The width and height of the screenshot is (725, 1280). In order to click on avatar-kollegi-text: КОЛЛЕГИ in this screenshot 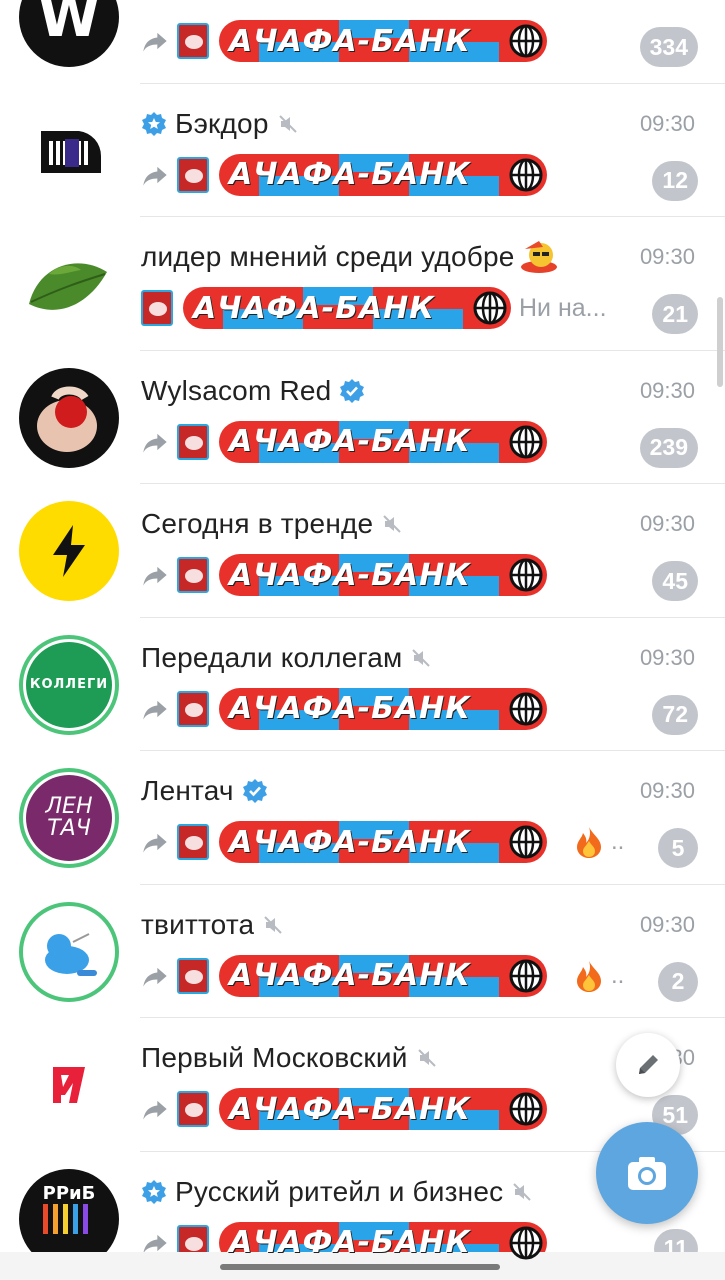, I will do `click(69, 684)`.